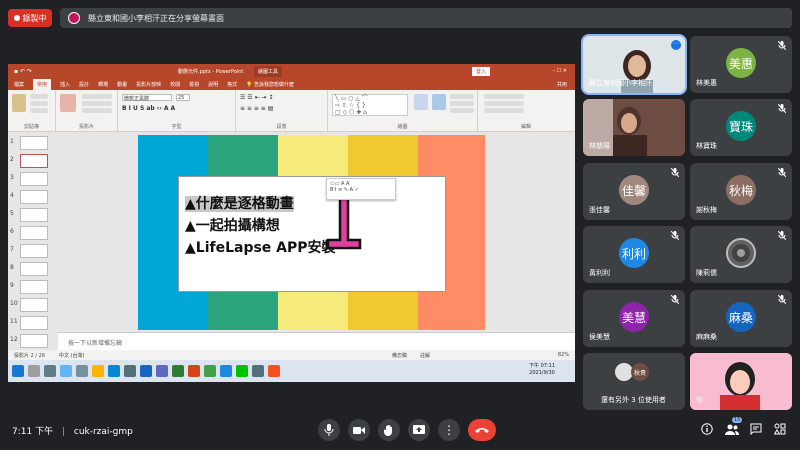  What do you see at coordinates (42, 84) in the screenshot?
I see `tab-home: 常用` at bounding box center [42, 84].